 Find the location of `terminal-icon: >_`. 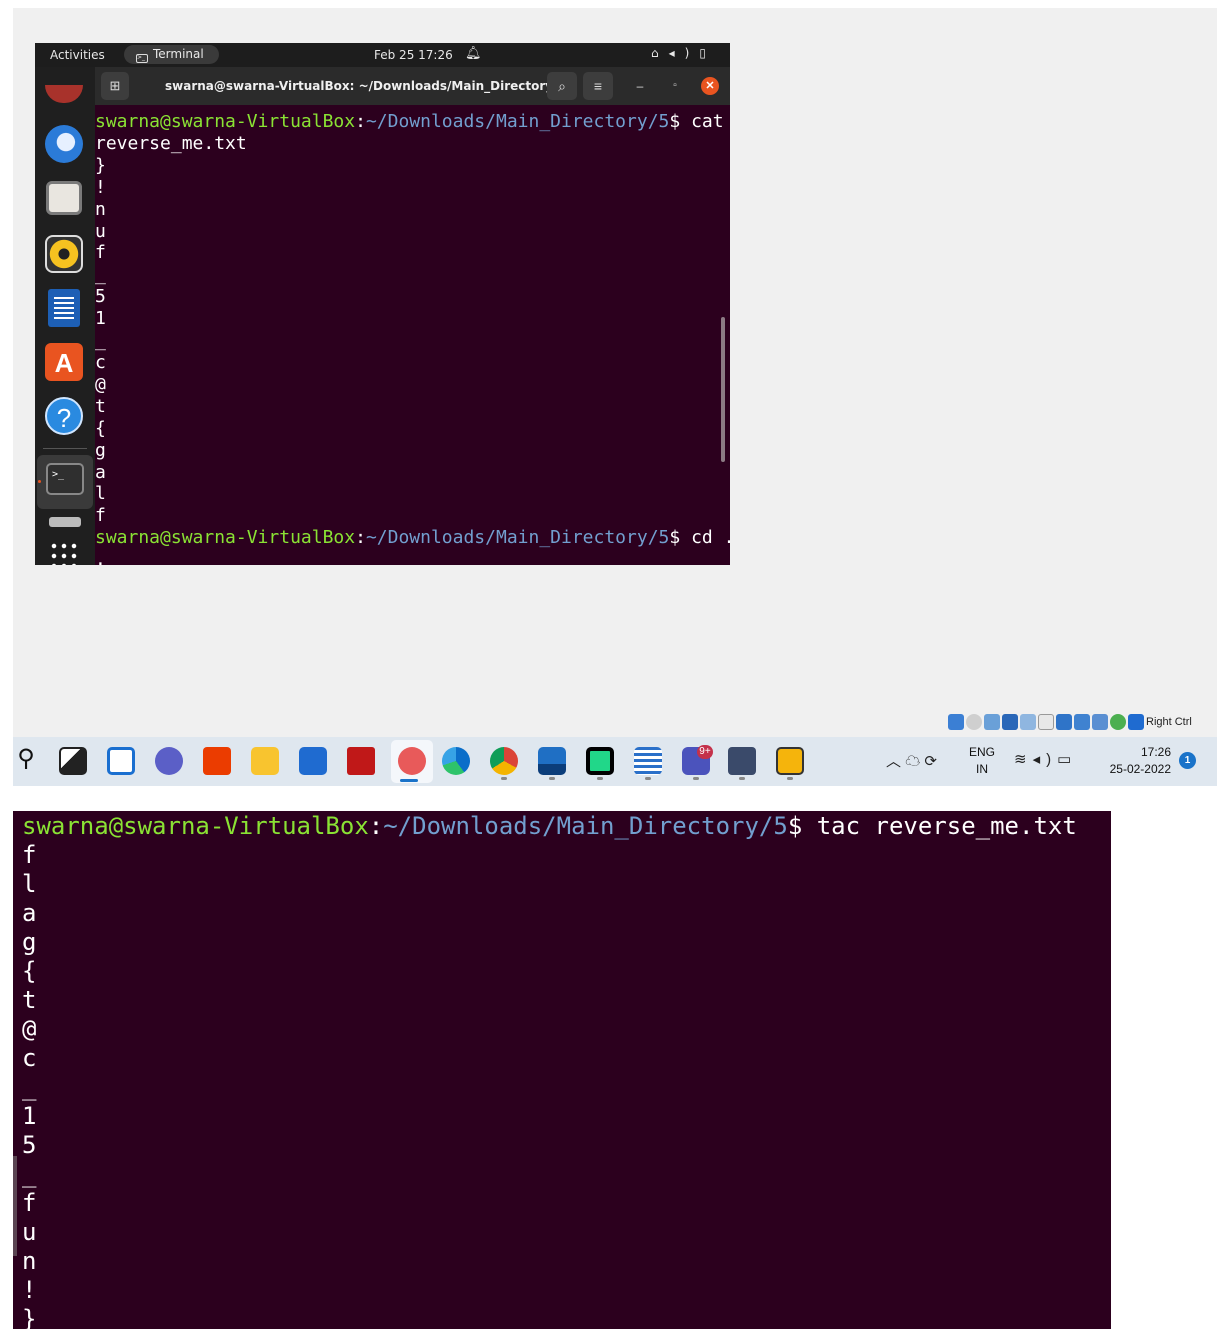

terminal-icon: >_ is located at coordinates (65, 479).